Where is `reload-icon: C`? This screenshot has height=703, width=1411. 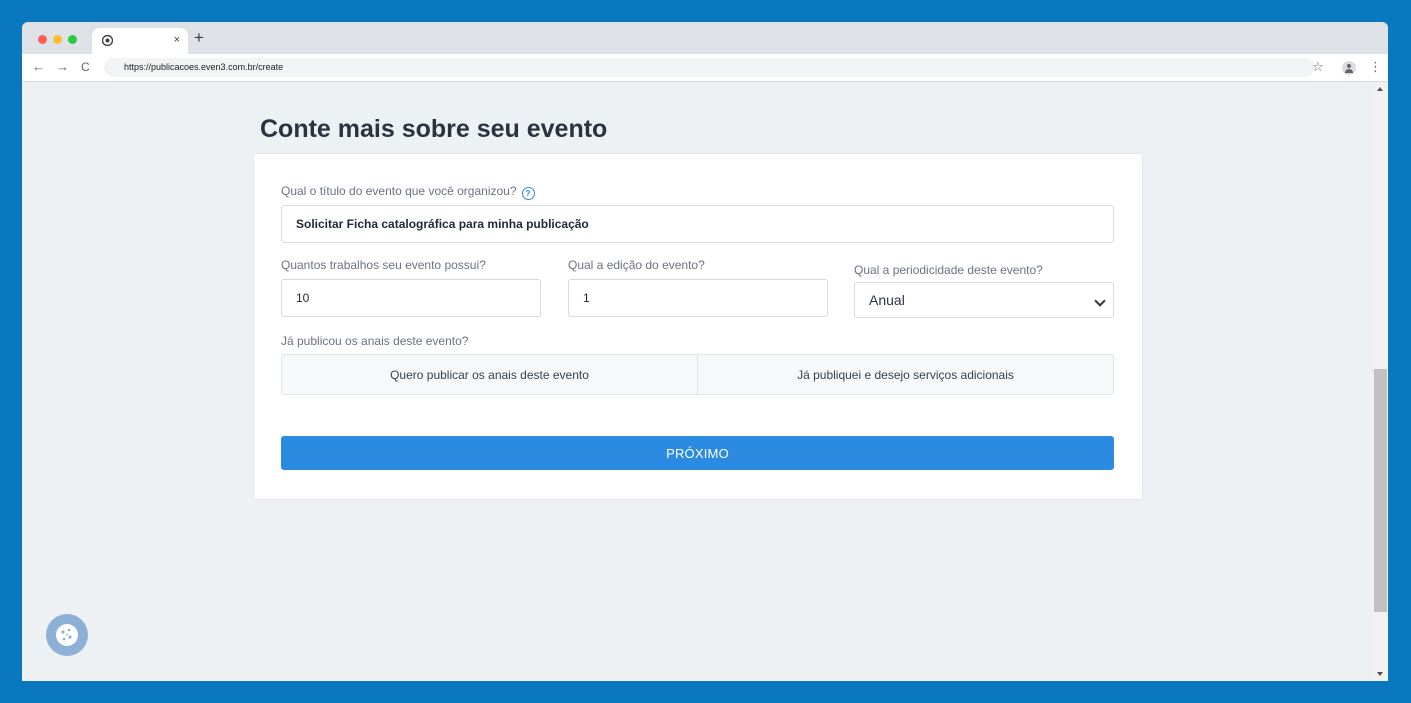 reload-icon: C is located at coordinates (85, 67).